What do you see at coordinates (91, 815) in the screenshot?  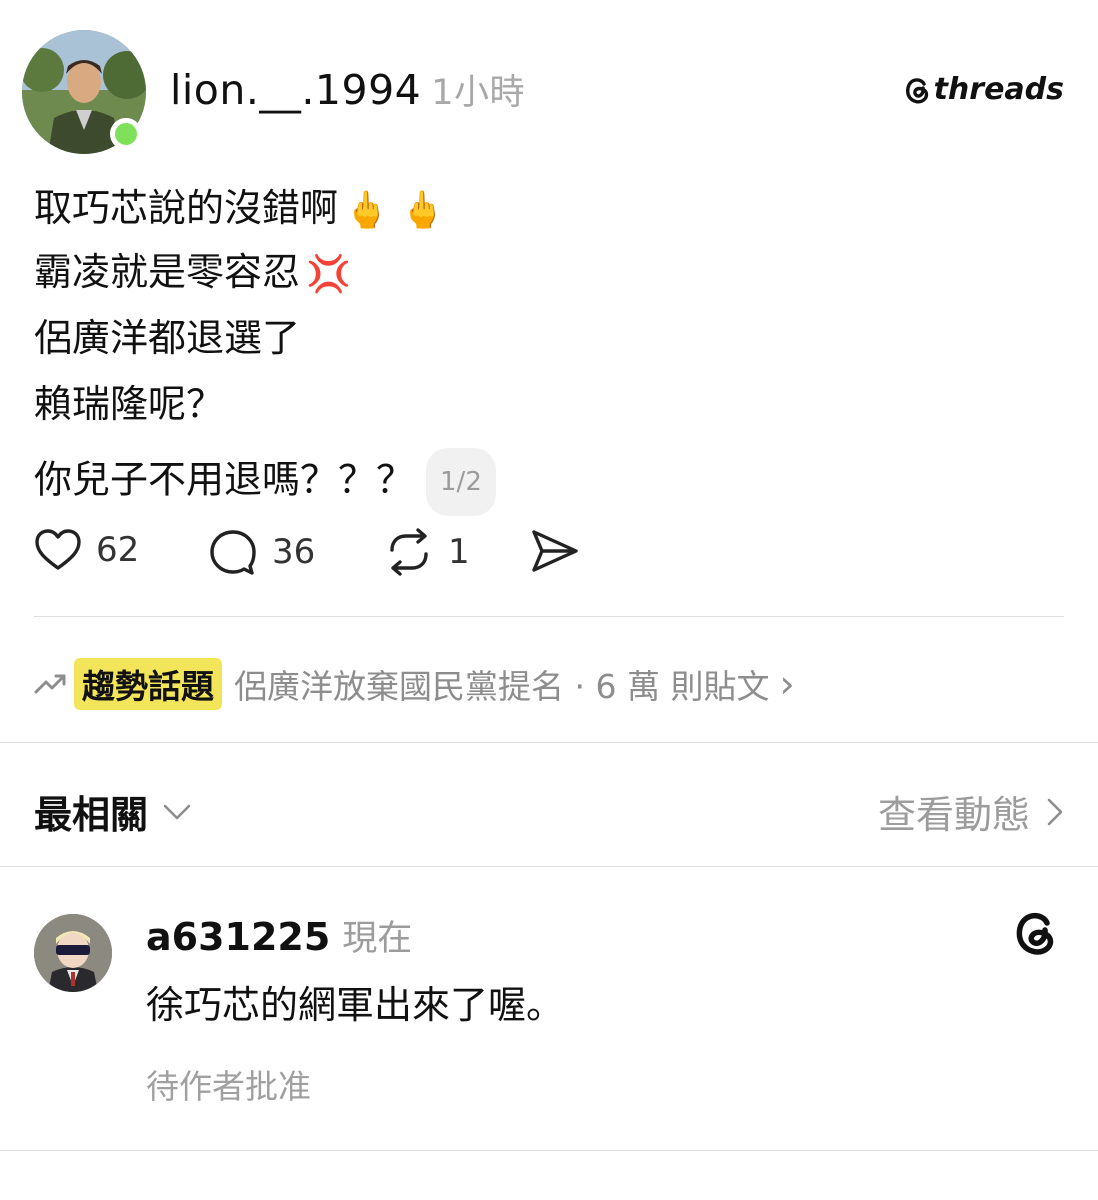 I see `sort-label: 最相關` at bounding box center [91, 815].